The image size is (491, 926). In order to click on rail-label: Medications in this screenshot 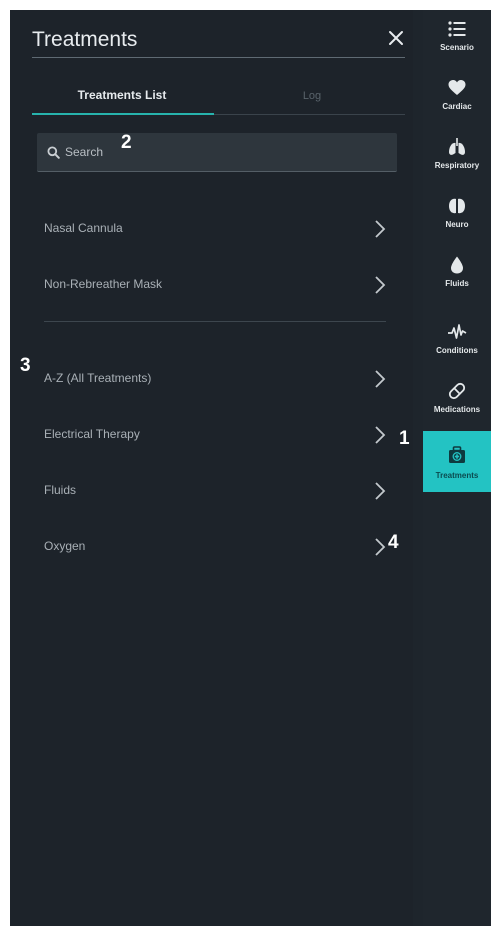, I will do `click(457, 409)`.